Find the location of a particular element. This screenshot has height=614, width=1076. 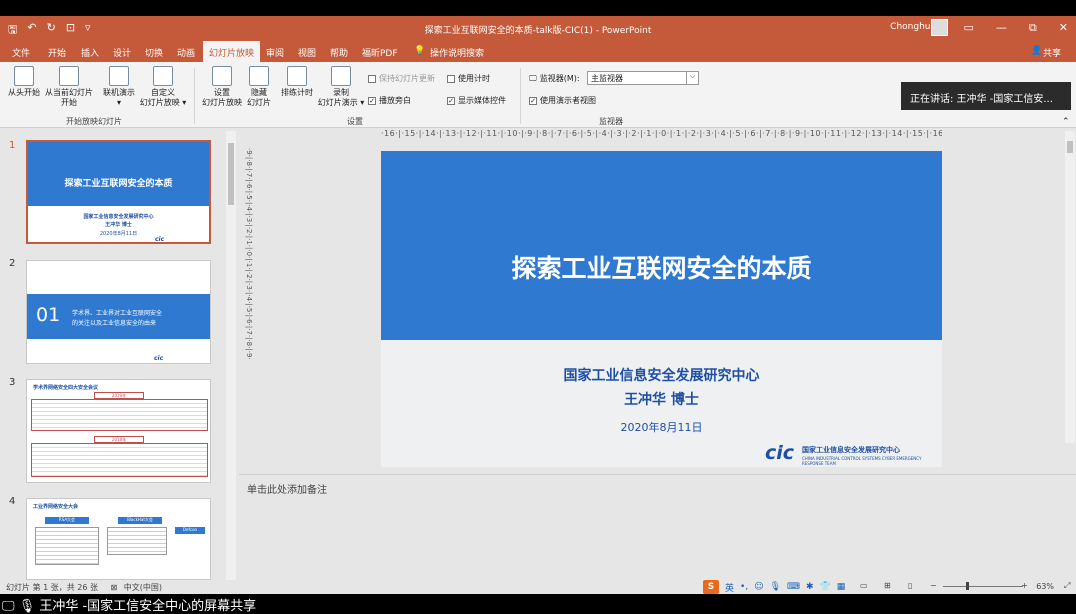

user-name: Chonghua is located at coordinates (913, 27).